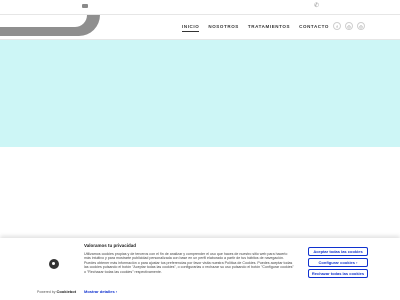 Image resolution: width=400 pixels, height=300 pixels. What do you see at coordinates (338, 262) in the screenshot?
I see `configure-cookies-button: Configurar cookies ›` at bounding box center [338, 262].